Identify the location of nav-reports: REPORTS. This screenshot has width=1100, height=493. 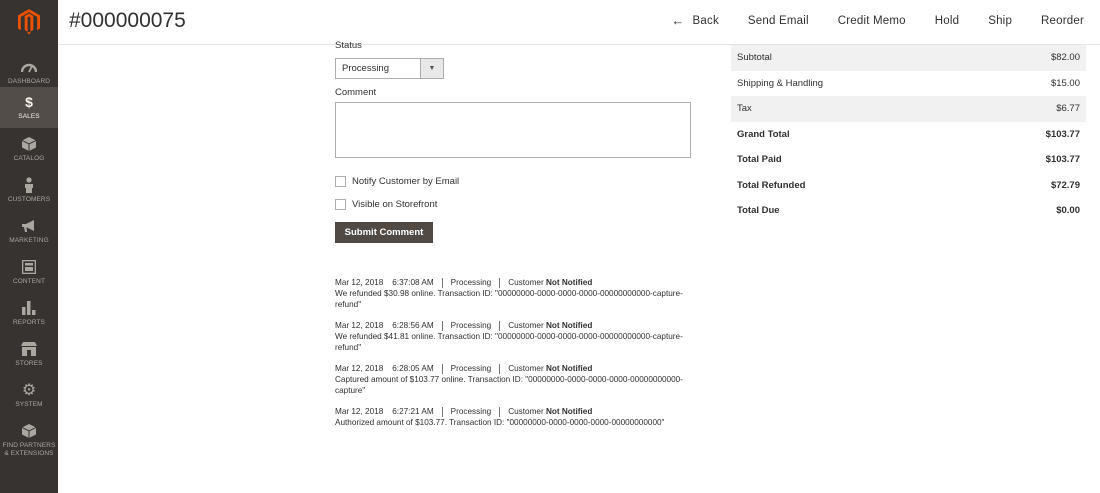
(29, 313).